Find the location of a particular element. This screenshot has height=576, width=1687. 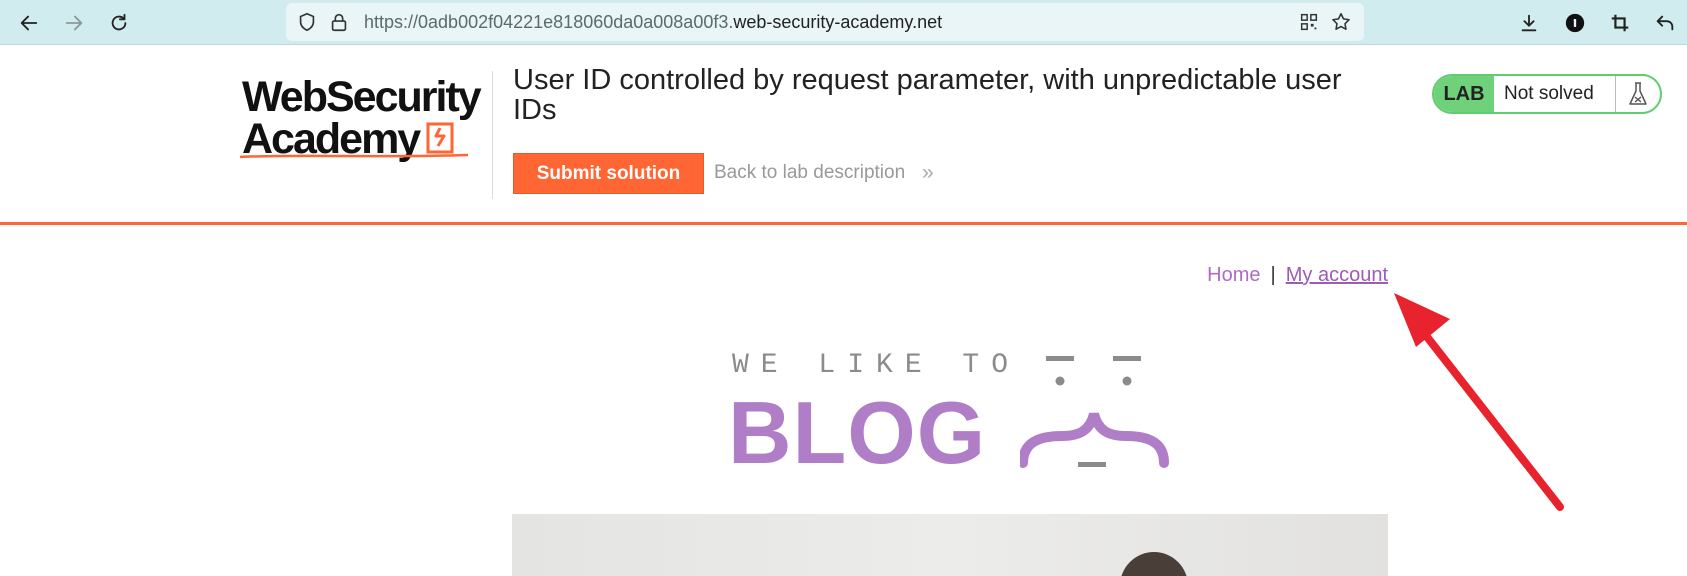

logo-line1: WebSecurity is located at coordinates (362, 97).